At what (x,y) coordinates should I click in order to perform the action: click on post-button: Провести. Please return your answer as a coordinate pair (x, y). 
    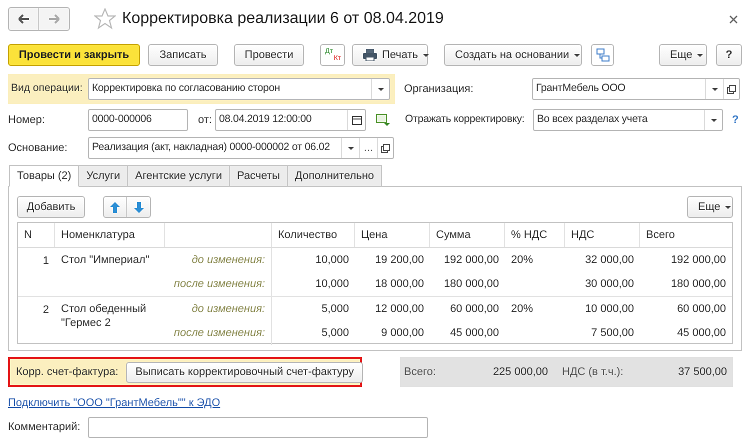
    Looking at the image, I should click on (269, 55).